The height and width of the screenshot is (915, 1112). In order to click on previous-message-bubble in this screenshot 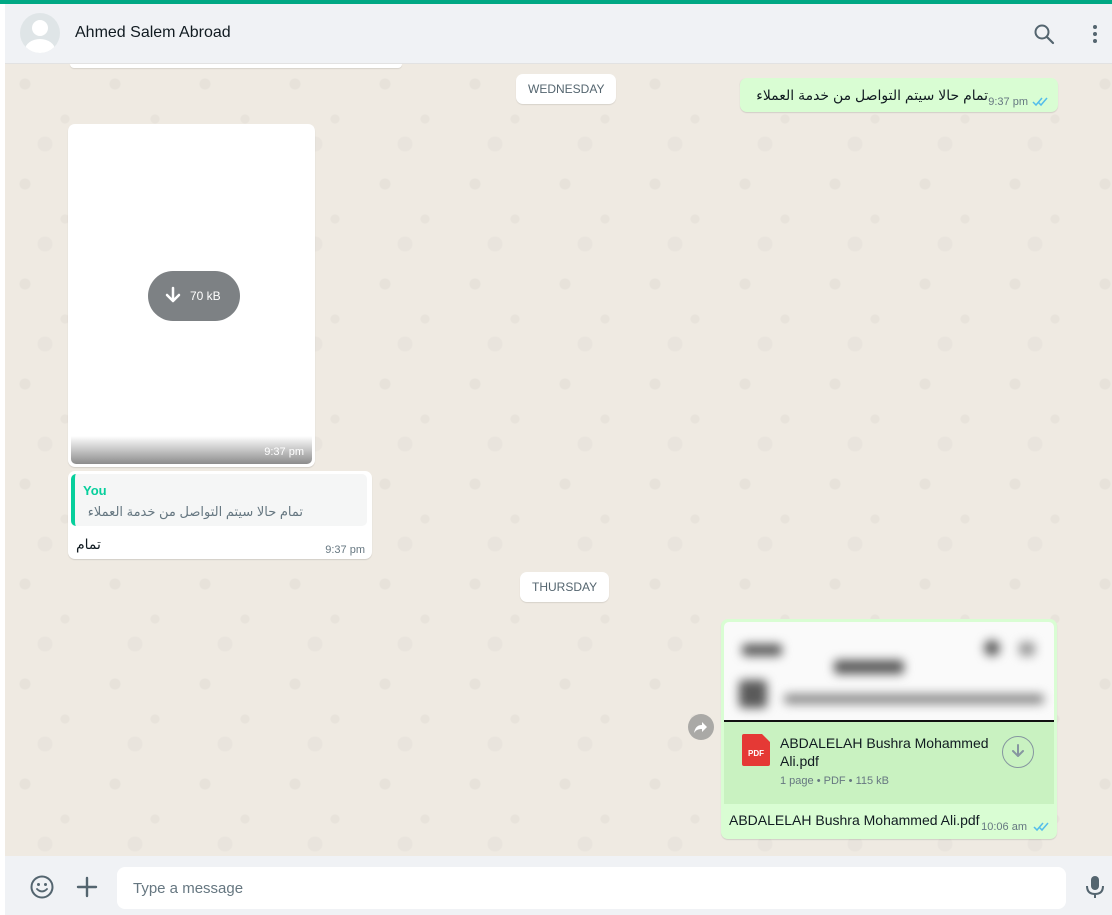, I will do `click(236, 66)`.